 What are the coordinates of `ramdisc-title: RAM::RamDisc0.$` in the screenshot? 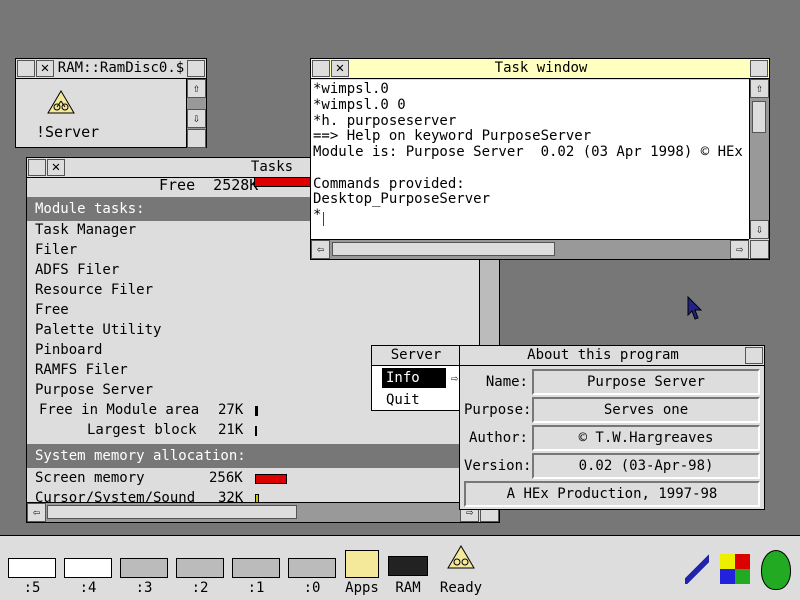 It's located at (121, 68).